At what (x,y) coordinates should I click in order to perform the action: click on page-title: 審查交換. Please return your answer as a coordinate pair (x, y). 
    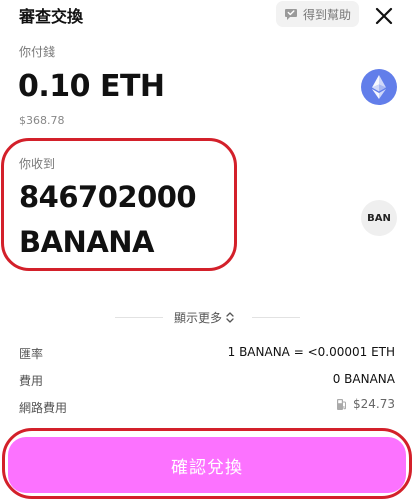
    Looking at the image, I should click on (51, 16).